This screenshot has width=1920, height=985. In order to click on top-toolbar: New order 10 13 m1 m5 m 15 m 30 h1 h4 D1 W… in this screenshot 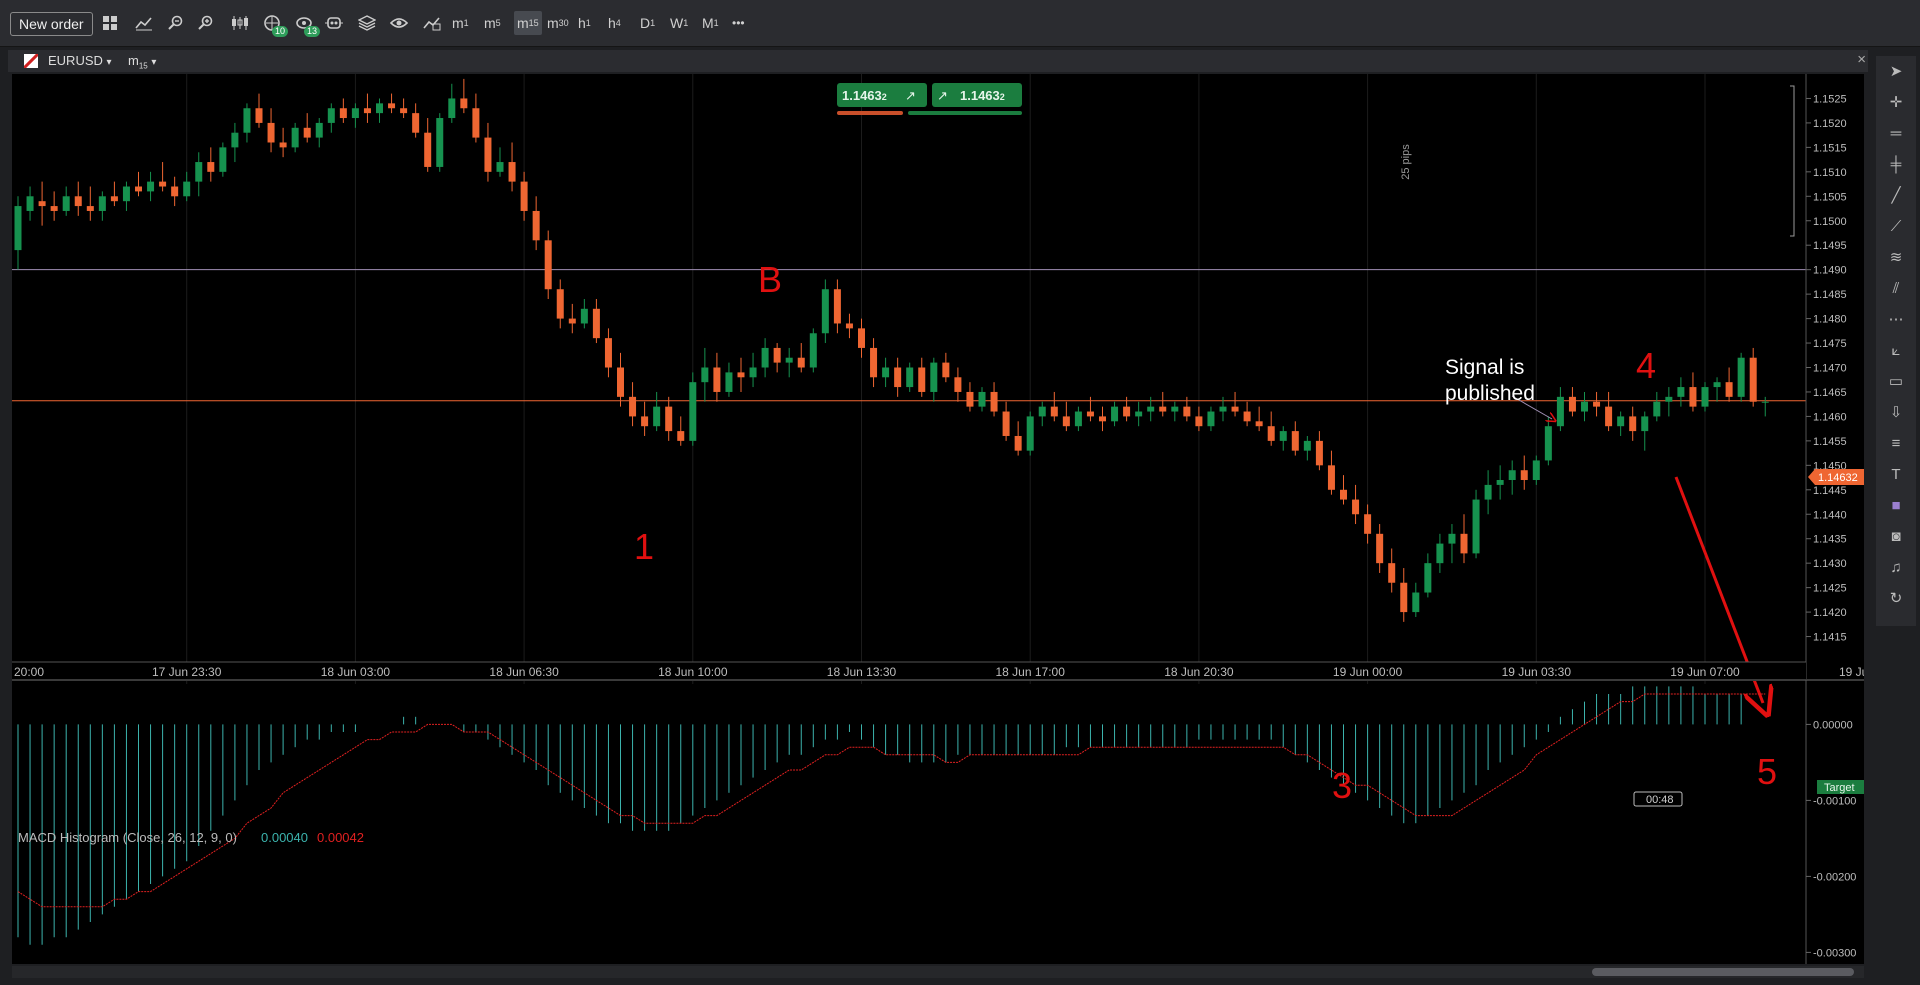, I will do `click(960, 23)`.